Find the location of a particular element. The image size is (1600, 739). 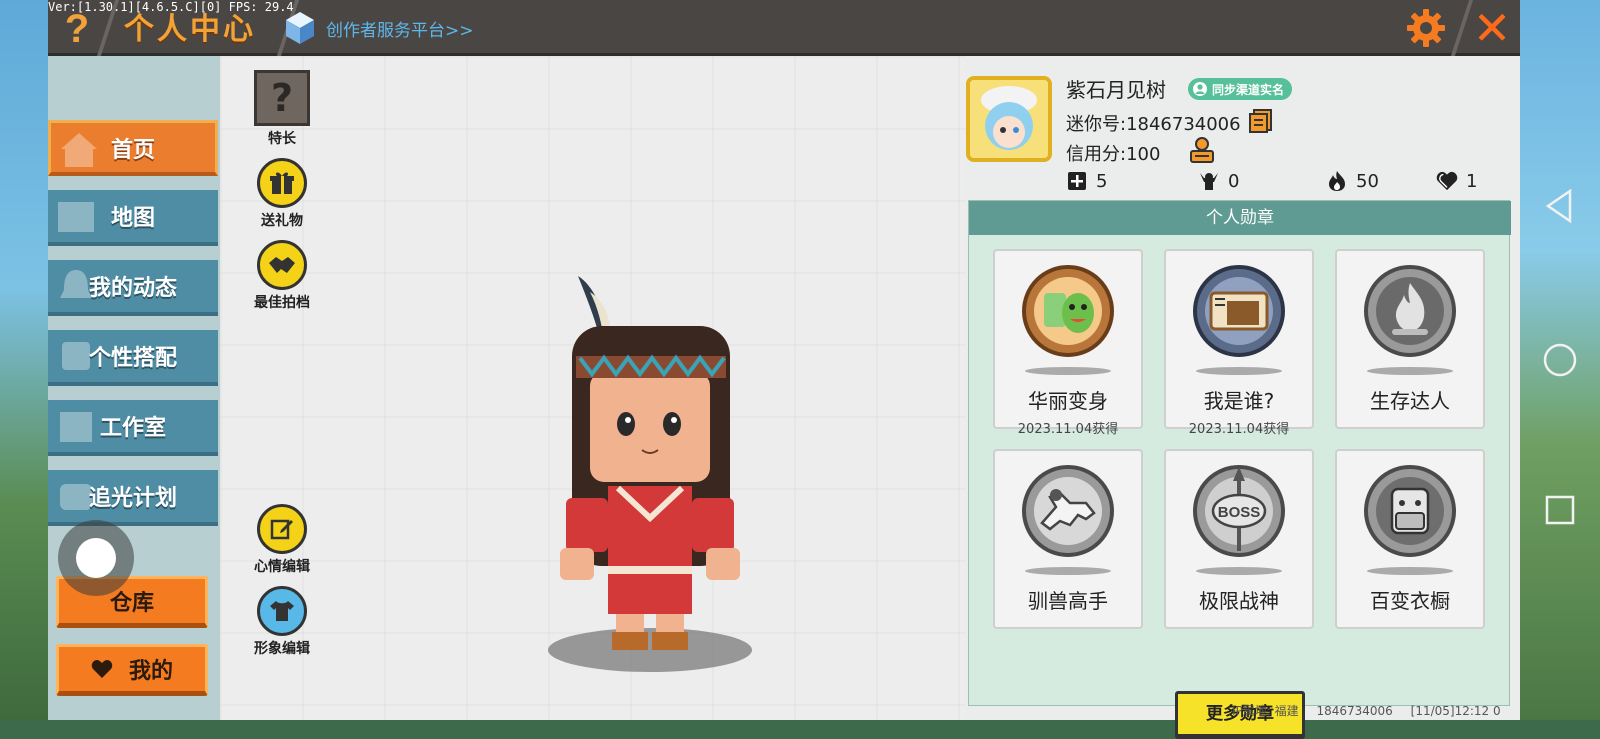

fps-debug-text: Ver:[1.30.1][4.6.5.C][0] FPS: 29.4 is located at coordinates (171, 7).